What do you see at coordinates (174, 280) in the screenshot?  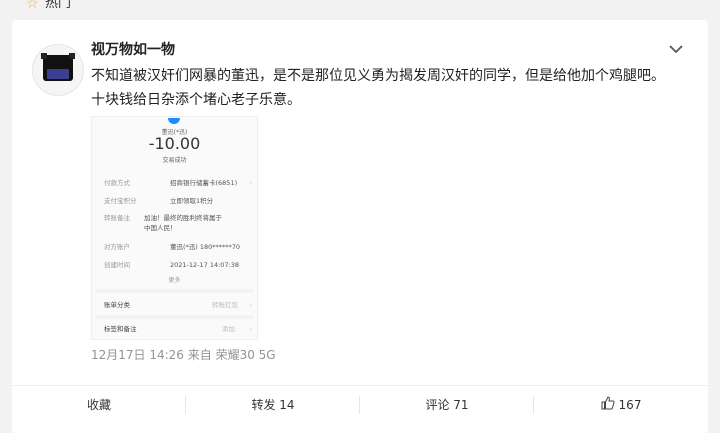 I see `receipt-more: 更多` at bounding box center [174, 280].